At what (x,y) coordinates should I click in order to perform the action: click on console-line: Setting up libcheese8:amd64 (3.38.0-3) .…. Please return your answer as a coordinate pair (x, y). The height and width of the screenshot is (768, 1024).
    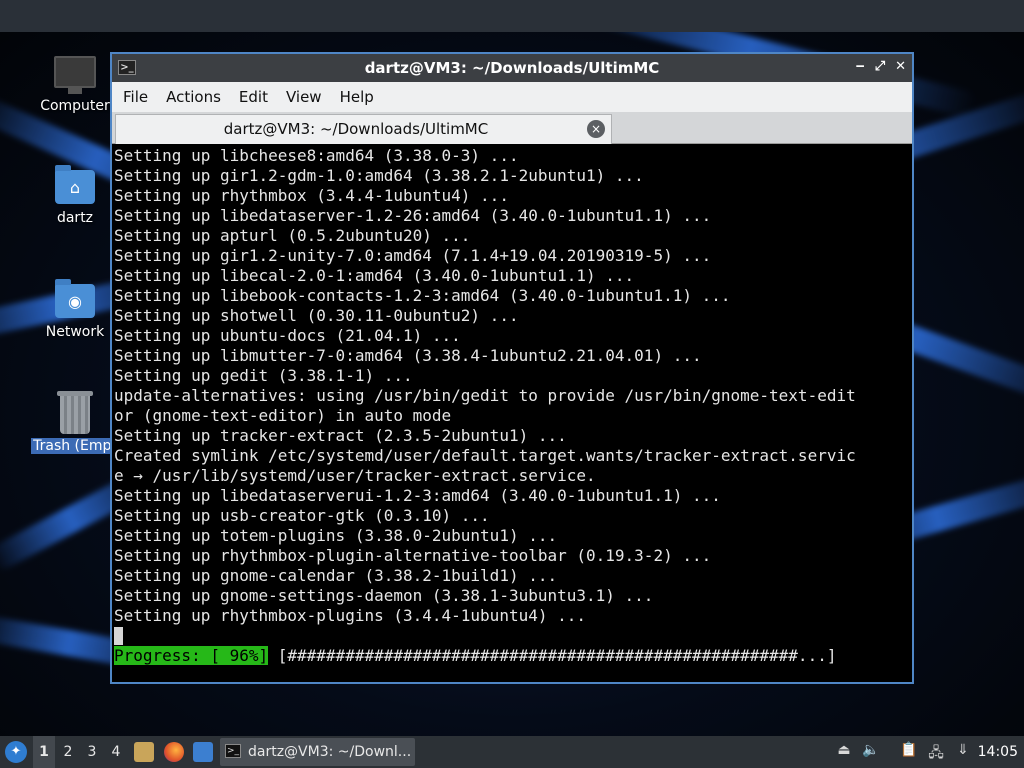
    Looking at the image, I should click on (316, 155).